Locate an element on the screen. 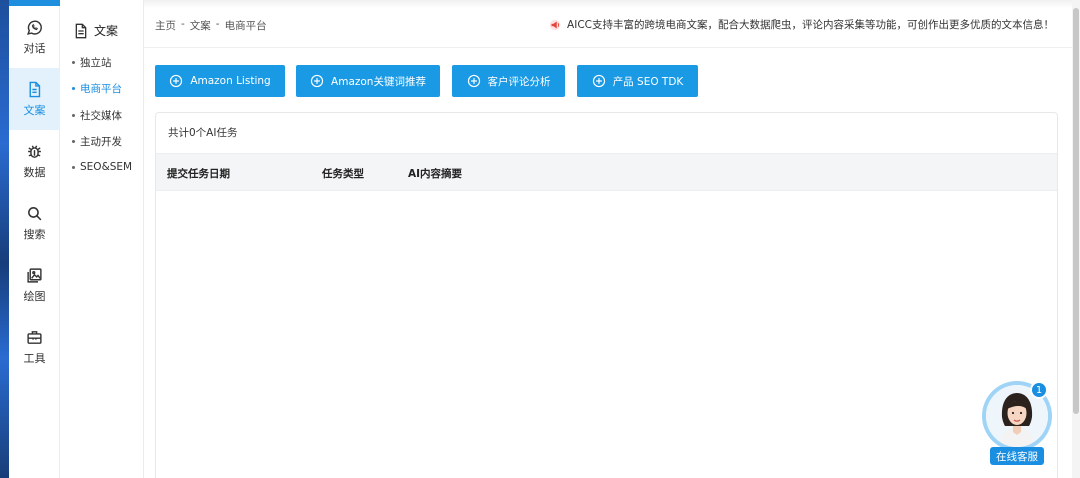 The width and height of the screenshot is (1080, 478). review-analysis-button: 客户评论分析 is located at coordinates (508, 81).